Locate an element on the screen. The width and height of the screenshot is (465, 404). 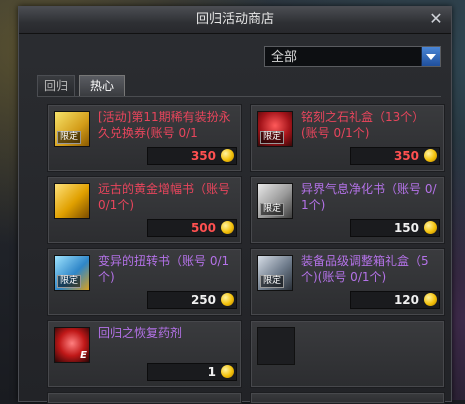
item-price: 1 is located at coordinates (211, 372).